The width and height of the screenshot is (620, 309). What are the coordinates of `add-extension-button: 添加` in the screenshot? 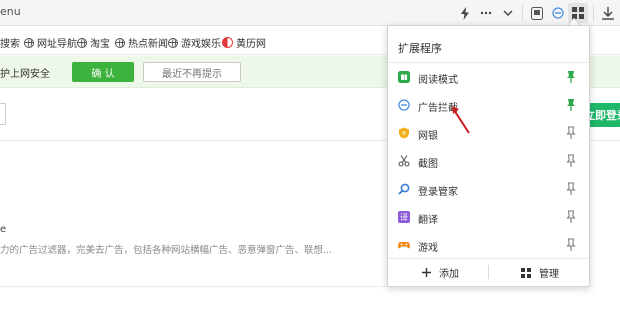 It's located at (440, 272).